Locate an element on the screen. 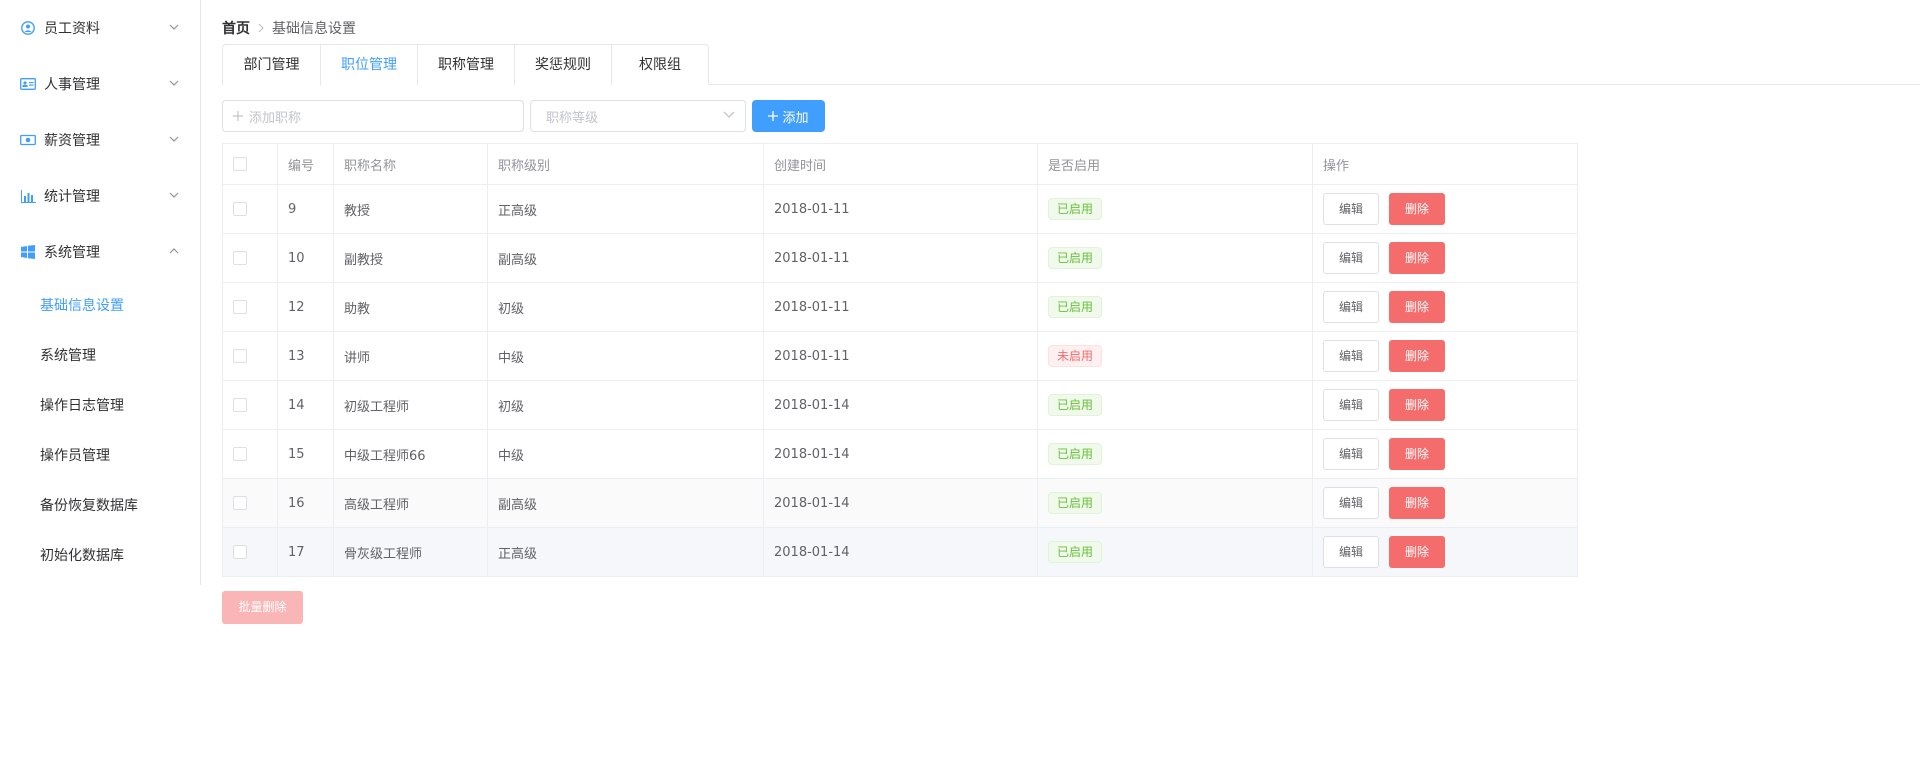  menu-employee: 员工资料 is located at coordinates (100, 28).